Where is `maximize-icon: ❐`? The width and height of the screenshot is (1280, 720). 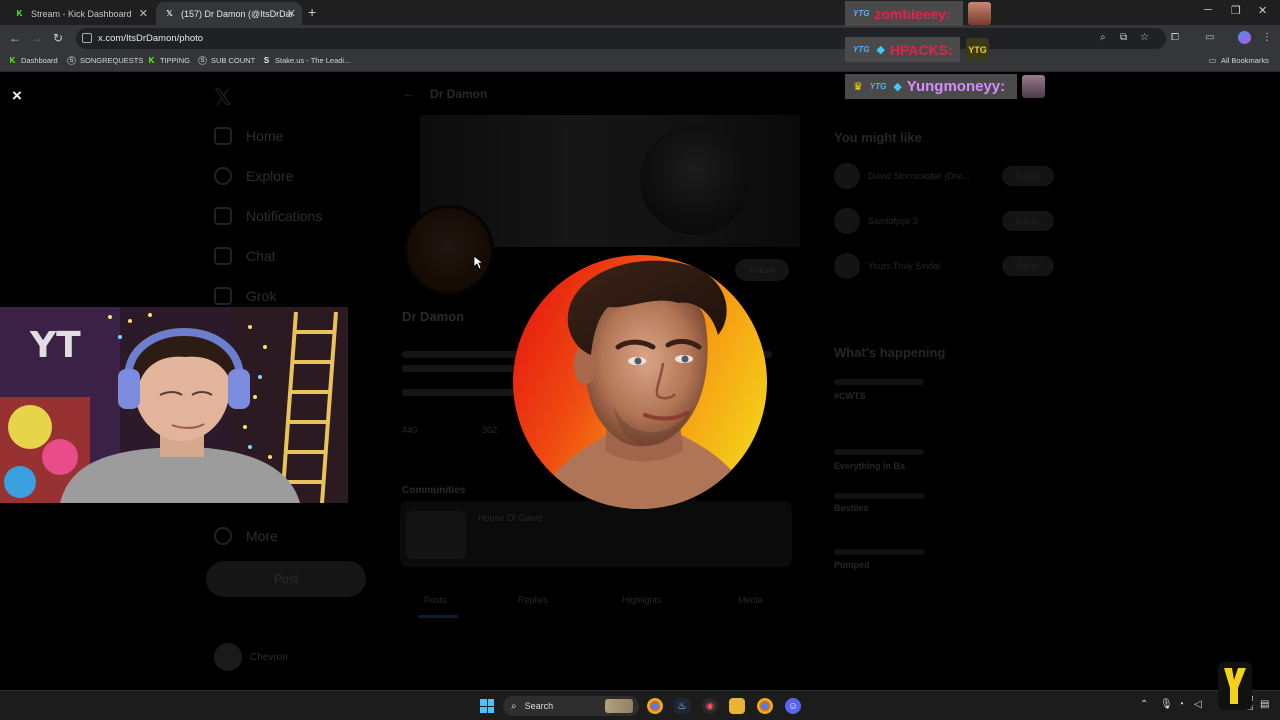
maximize-icon: ❐ is located at coordinates (1236, 10).